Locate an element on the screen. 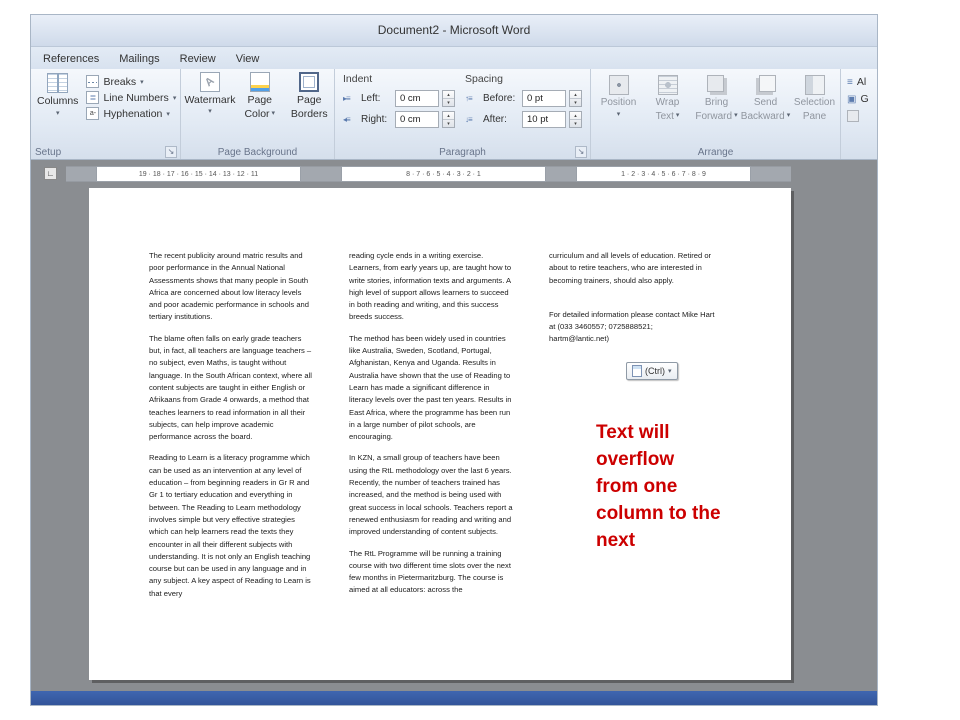 The width and height of the screenshot is (960, 720). wrap-text-icon is located at coordinates (667, 85).